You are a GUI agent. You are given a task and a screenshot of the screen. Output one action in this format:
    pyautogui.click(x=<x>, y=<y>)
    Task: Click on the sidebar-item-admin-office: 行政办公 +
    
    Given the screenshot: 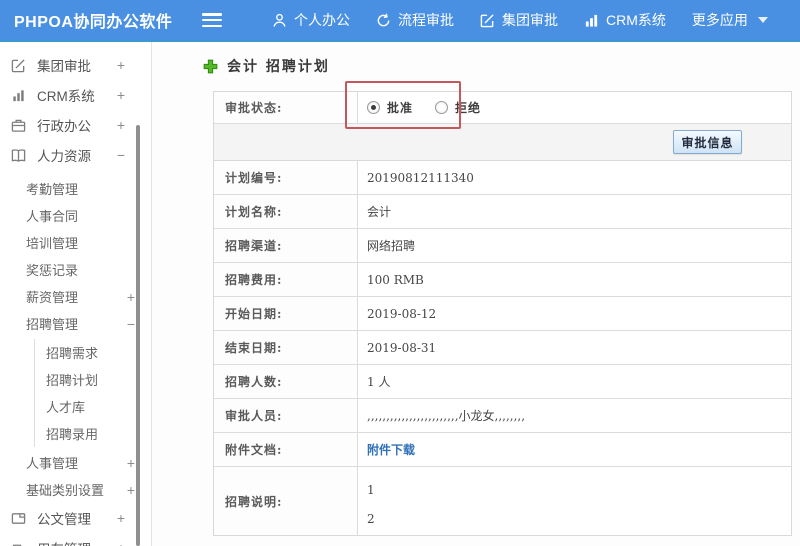 What is the action you would take?
    pyautogui.click(x=75, y=125)
    